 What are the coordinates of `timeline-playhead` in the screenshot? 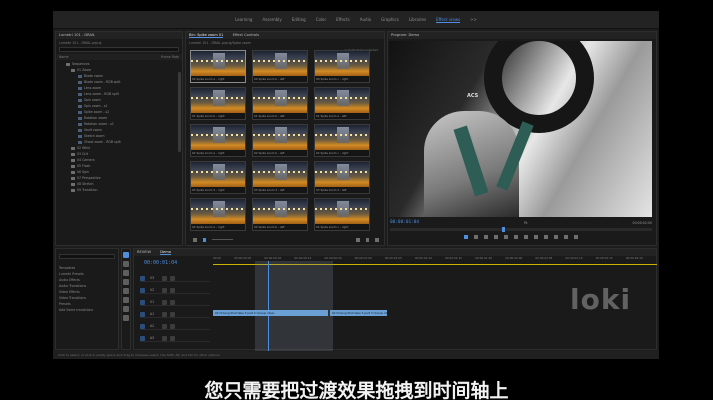 It's located at (268, 306).